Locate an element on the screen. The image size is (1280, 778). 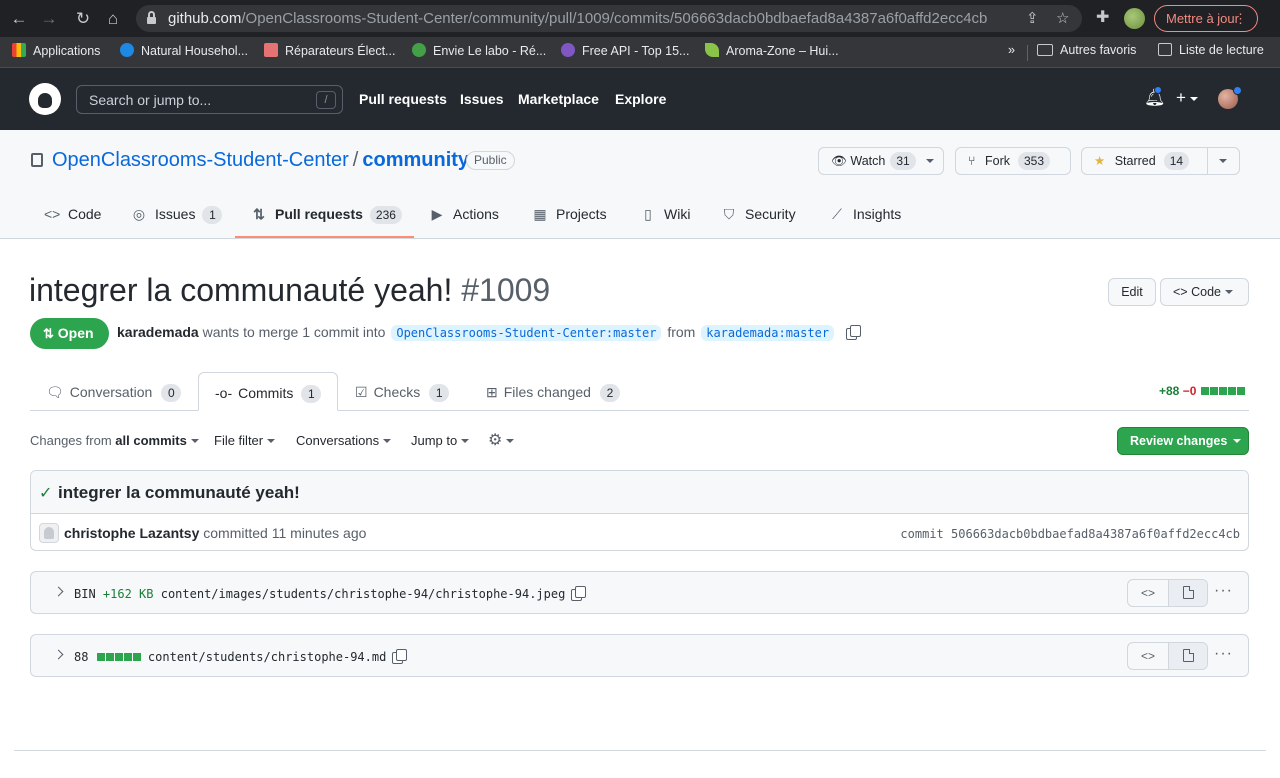
pr-tab-checks: ☑ Checks 1 is located at coordinates (402, 391).